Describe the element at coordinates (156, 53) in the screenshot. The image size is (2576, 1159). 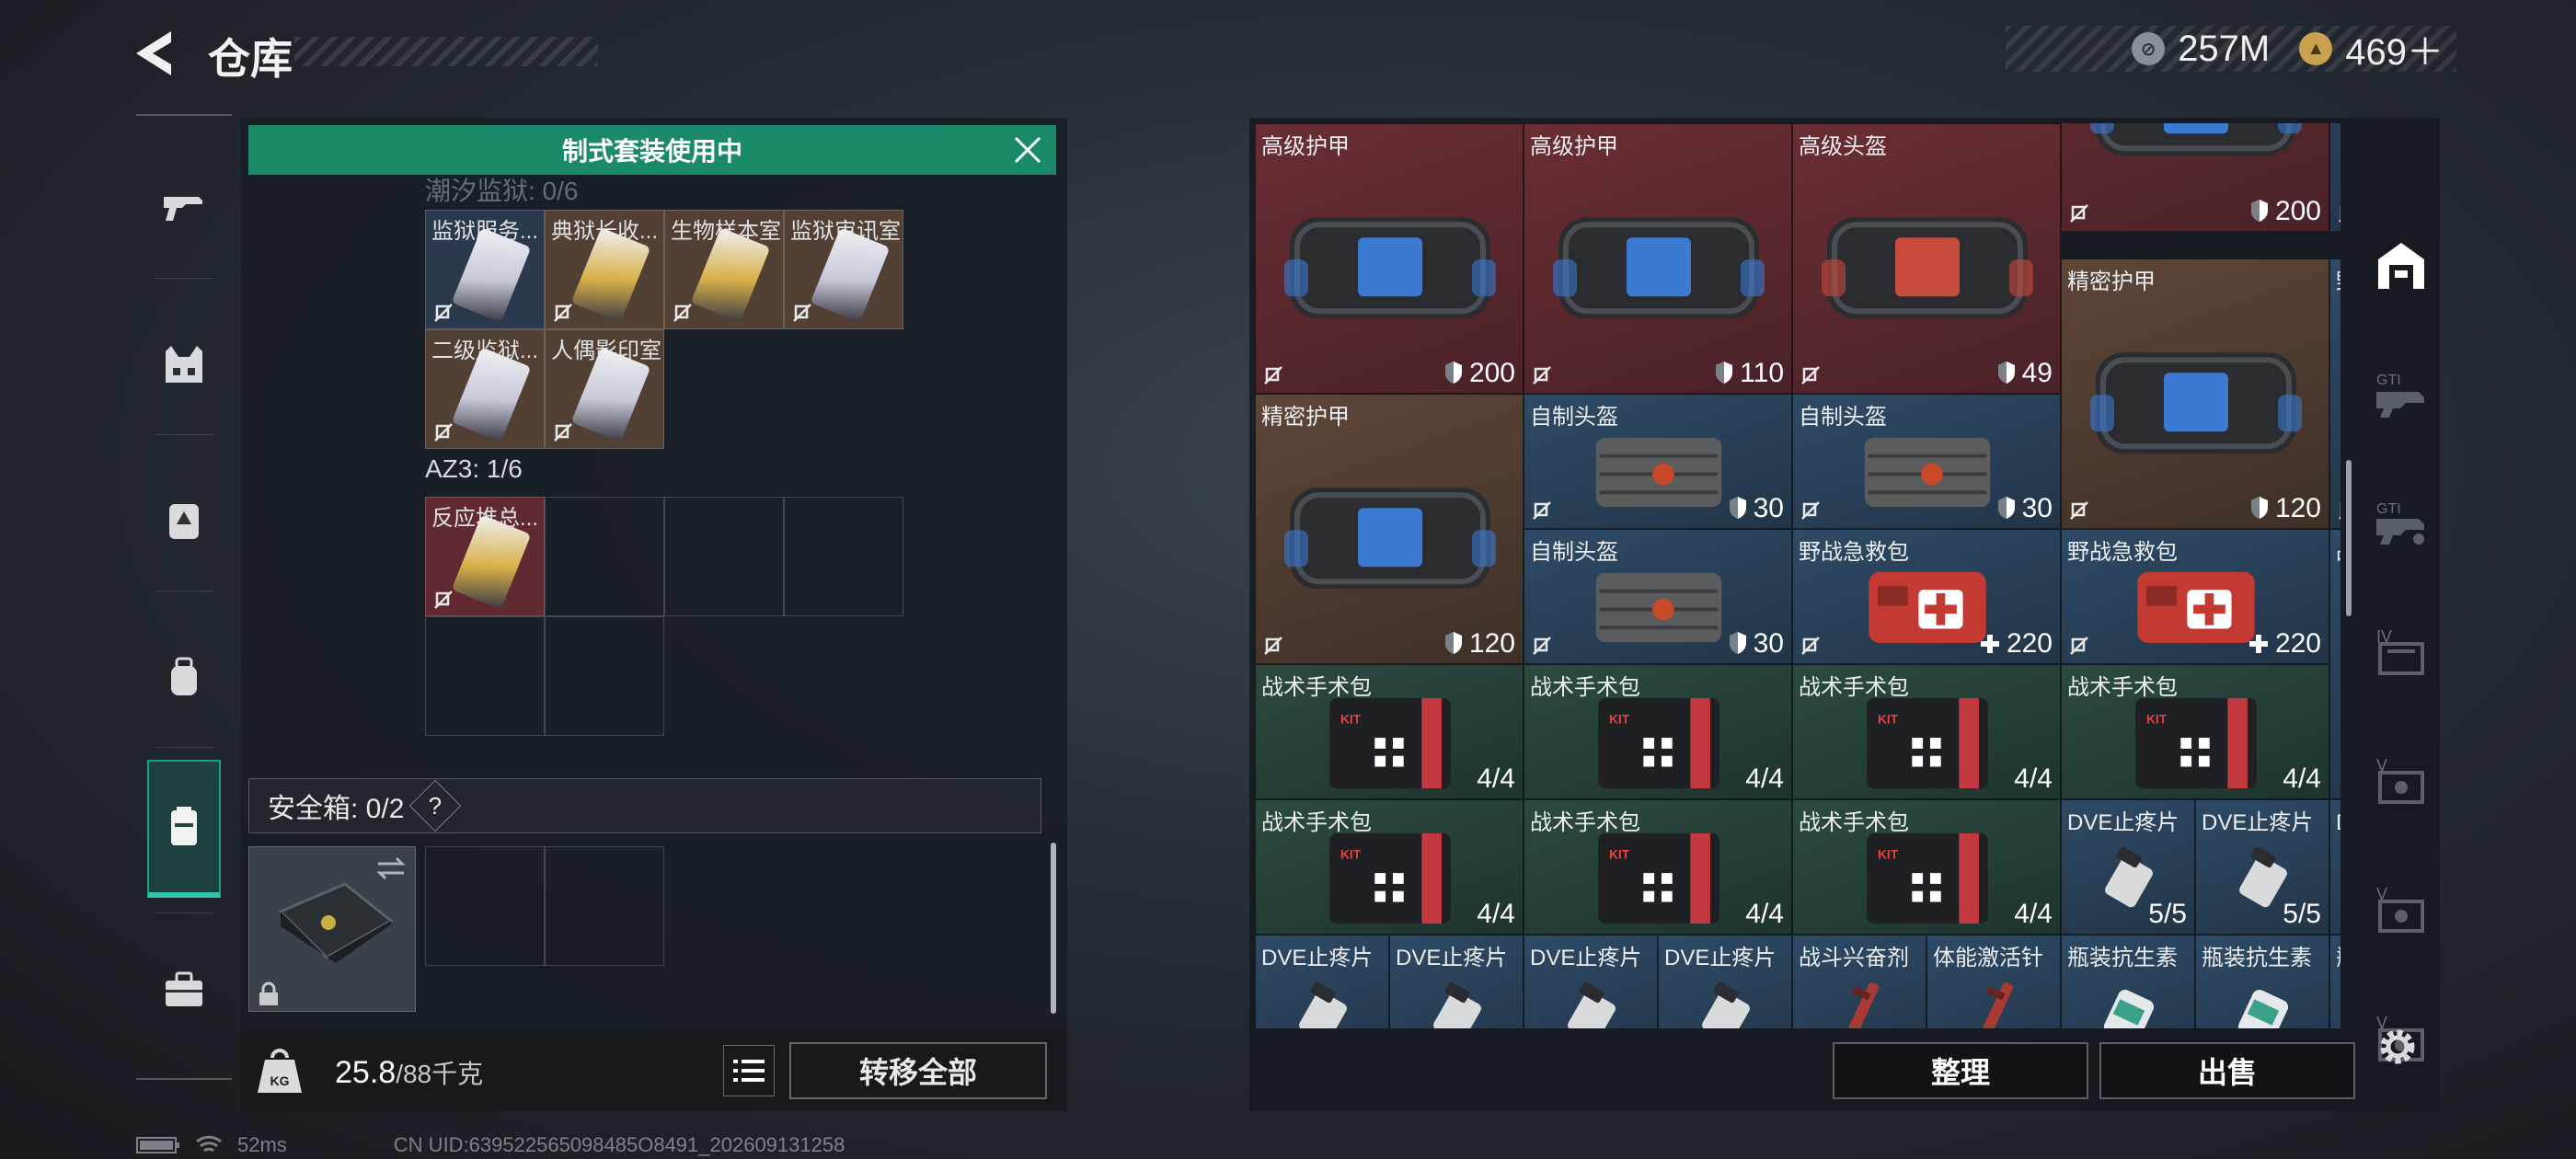
I see `back-button` at that location.